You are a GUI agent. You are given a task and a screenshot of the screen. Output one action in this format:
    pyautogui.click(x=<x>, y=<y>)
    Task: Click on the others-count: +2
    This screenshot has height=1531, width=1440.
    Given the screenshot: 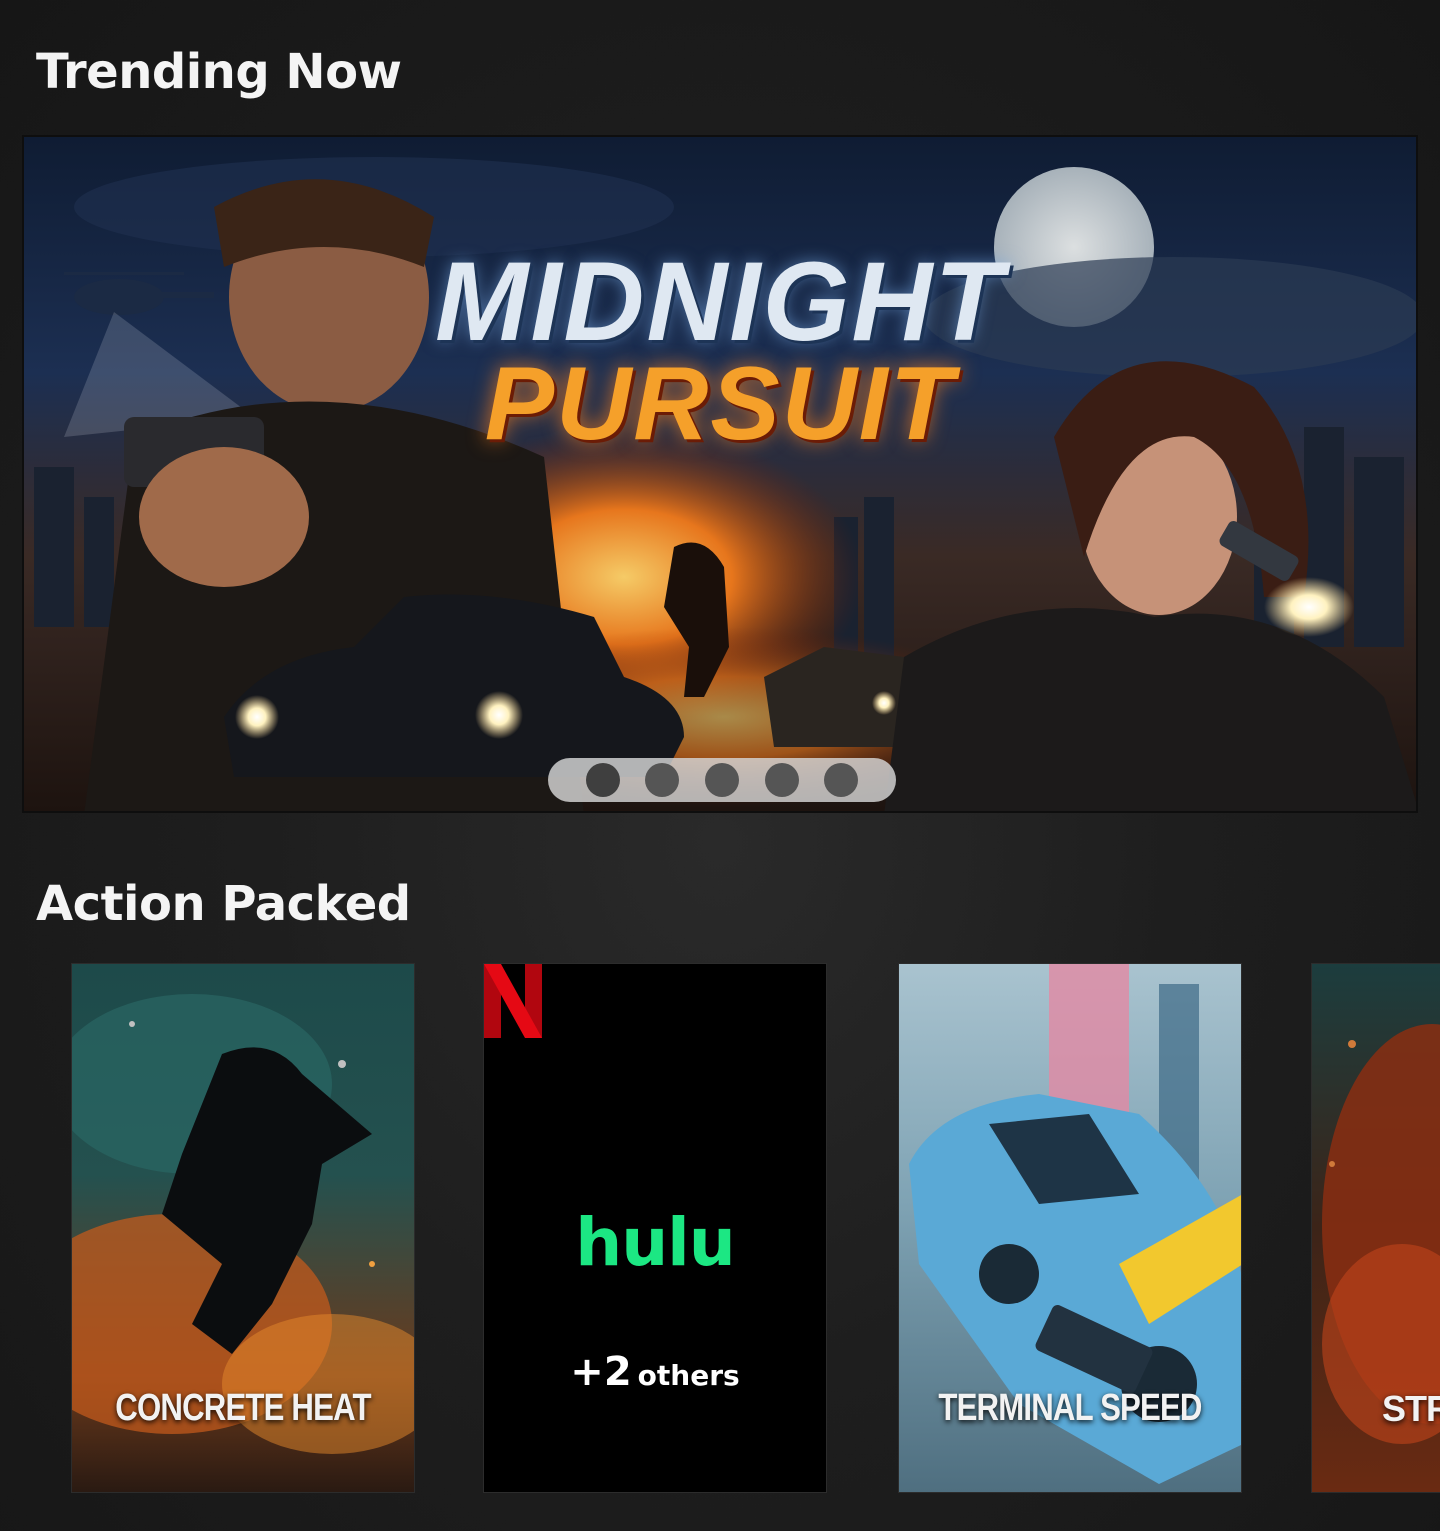 What is the action you would take?
    pyautogui.click(x=601, y=1372)
    